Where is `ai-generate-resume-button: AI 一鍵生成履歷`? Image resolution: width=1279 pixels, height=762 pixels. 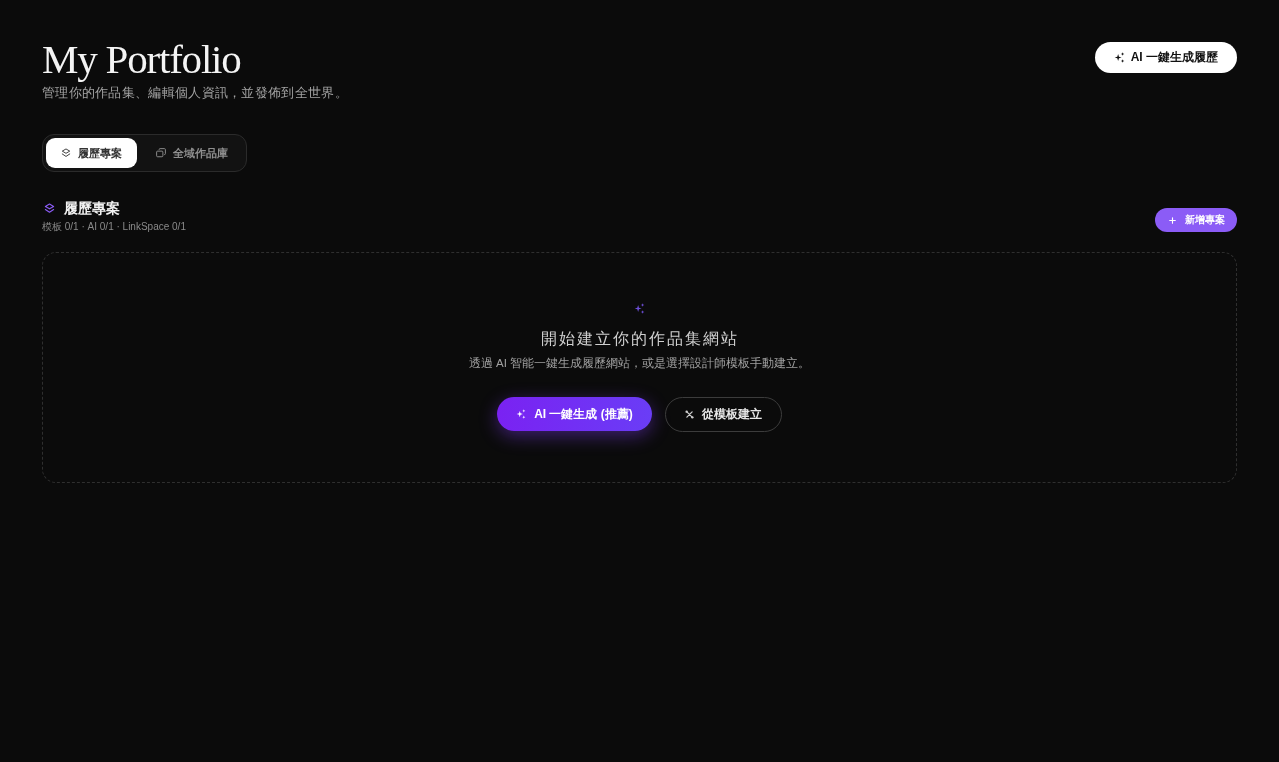 ai-generate-resume-button: AI 一鍵生成履歷 is located at coordinates (1165, 57).